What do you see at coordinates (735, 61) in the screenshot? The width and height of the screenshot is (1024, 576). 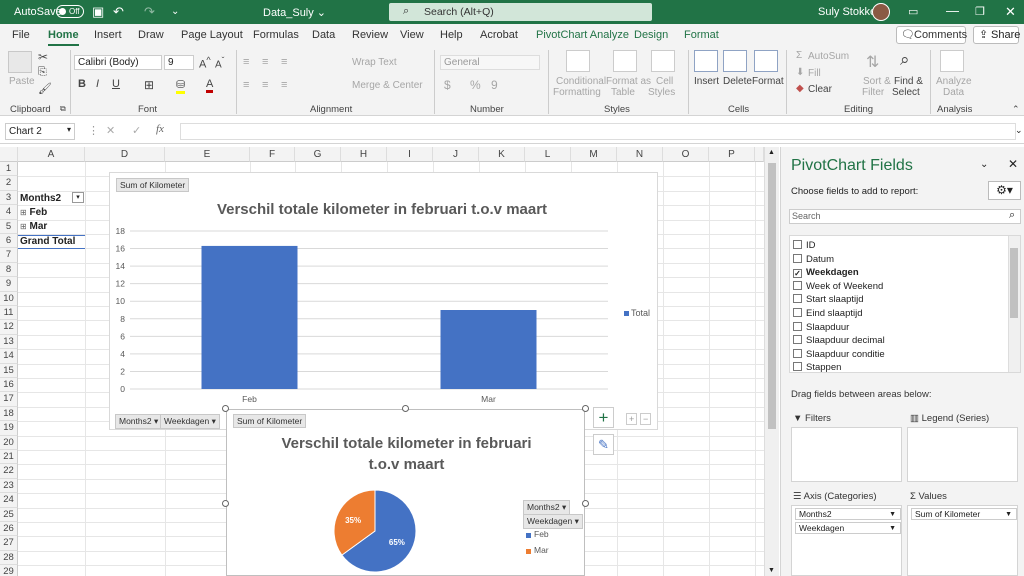 I see `delete-cells-icon` at bounding box center [735, 61].